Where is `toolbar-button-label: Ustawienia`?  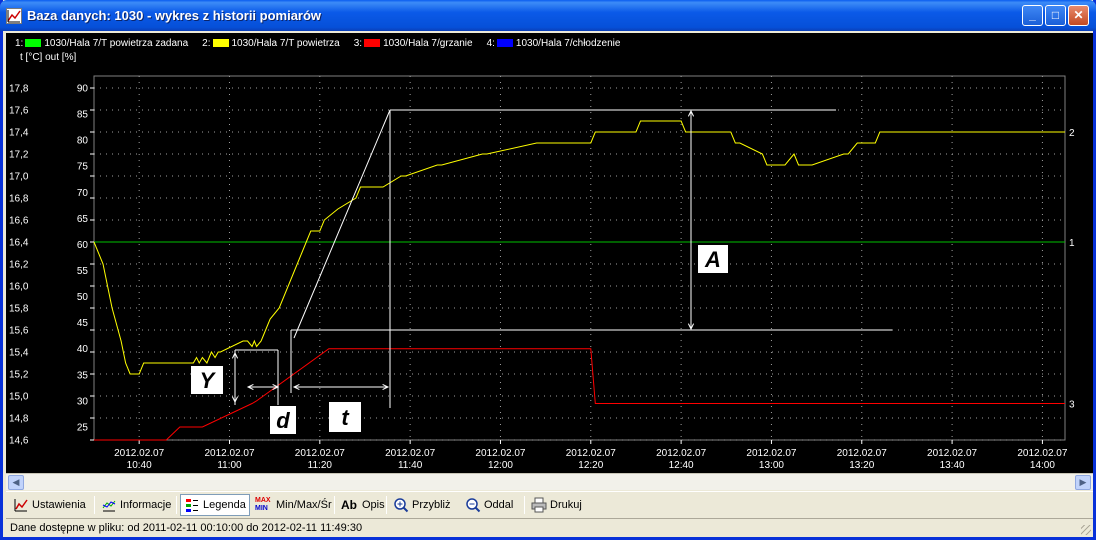 toolbar-button-label: Ustawienia is located at coordinates (59, 505).